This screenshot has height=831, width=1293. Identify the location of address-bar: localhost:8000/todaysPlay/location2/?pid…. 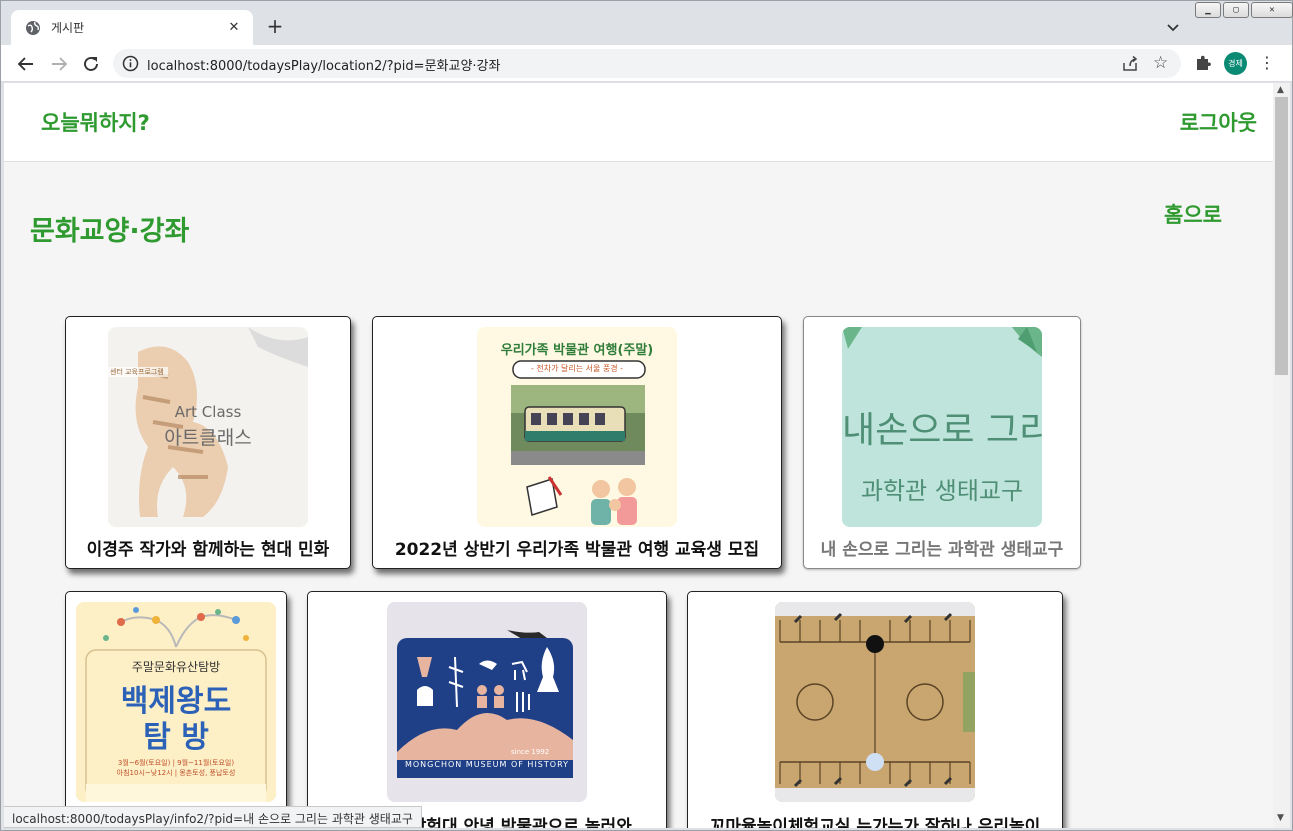
(647, 63).